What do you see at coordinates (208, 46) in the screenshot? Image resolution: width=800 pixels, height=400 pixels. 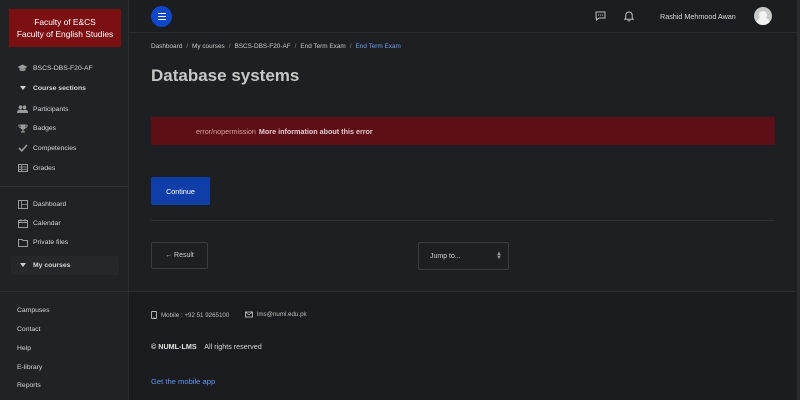 I see `breadcrumb-my-courses: My courses` at bounding box center [208, 46].